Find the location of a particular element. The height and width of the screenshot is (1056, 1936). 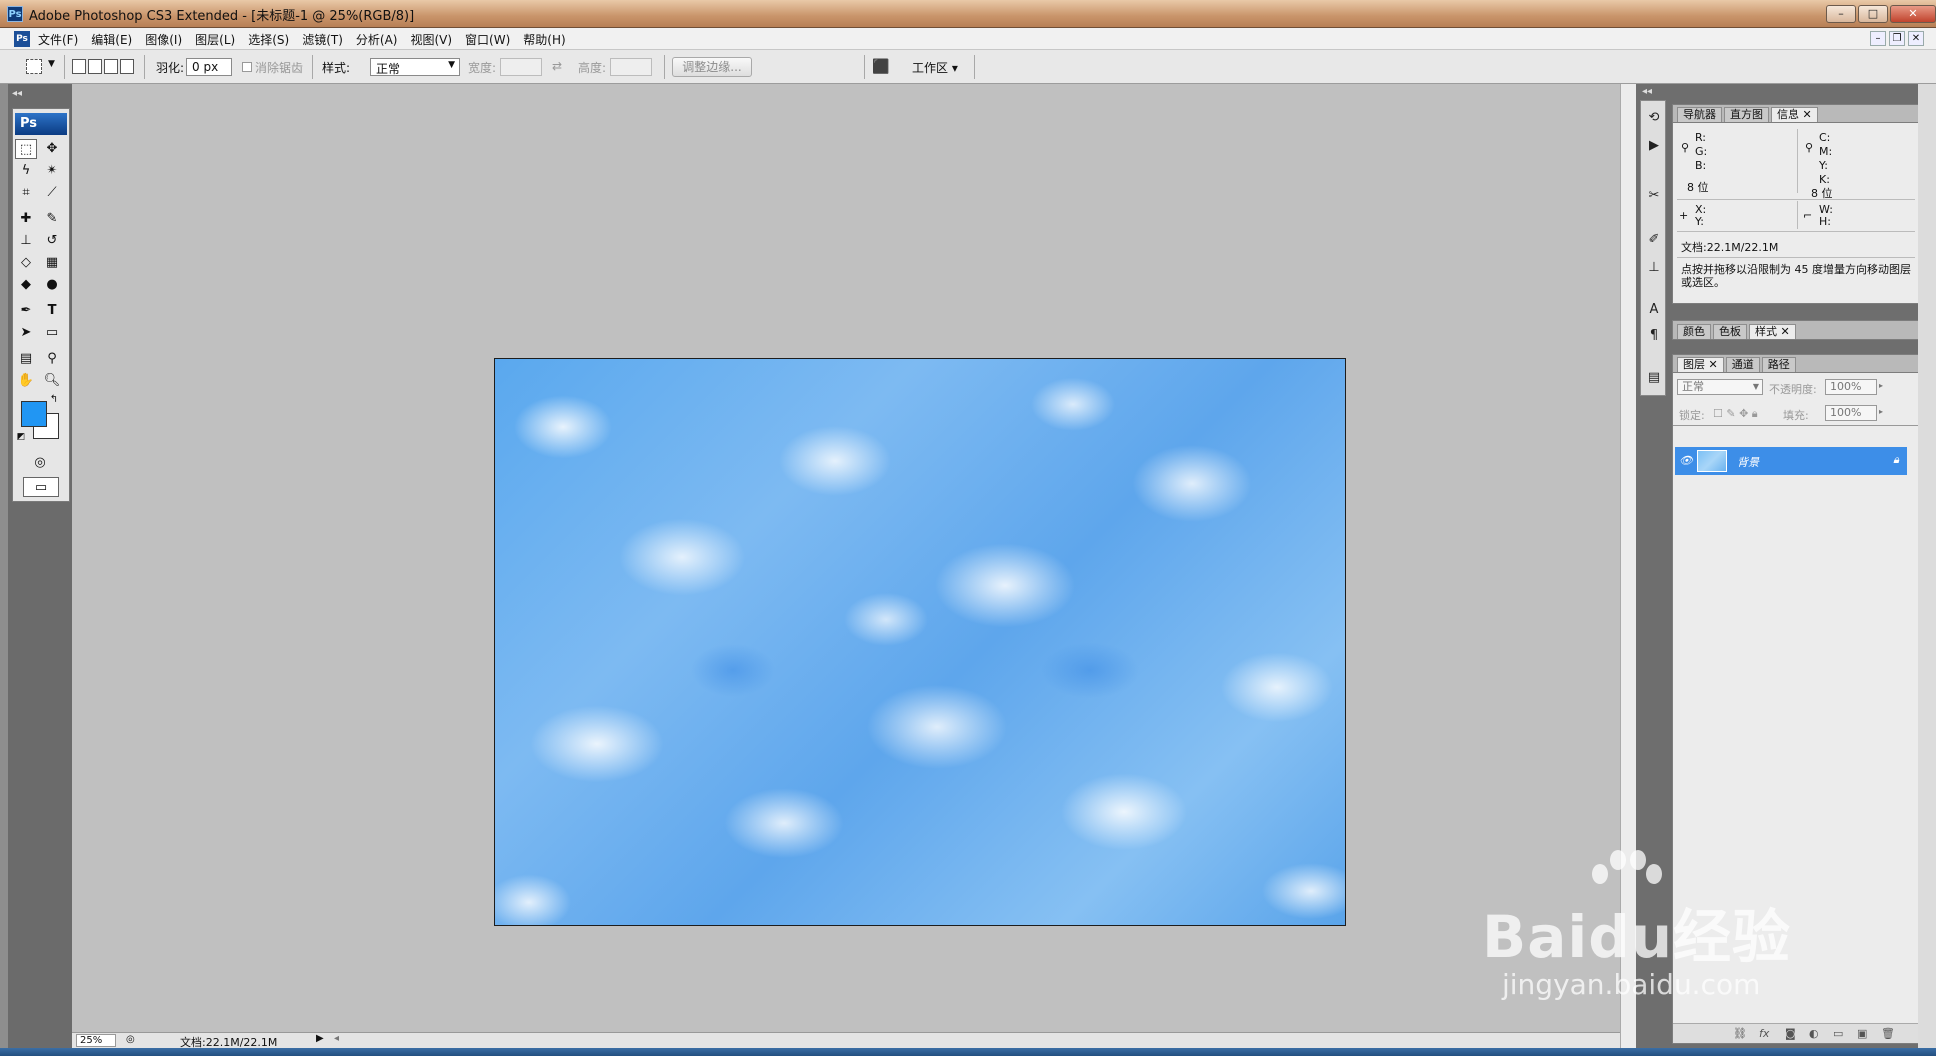

rectangular-marquee-tool-icon: ⬚ is located at coordinates (26, 149).